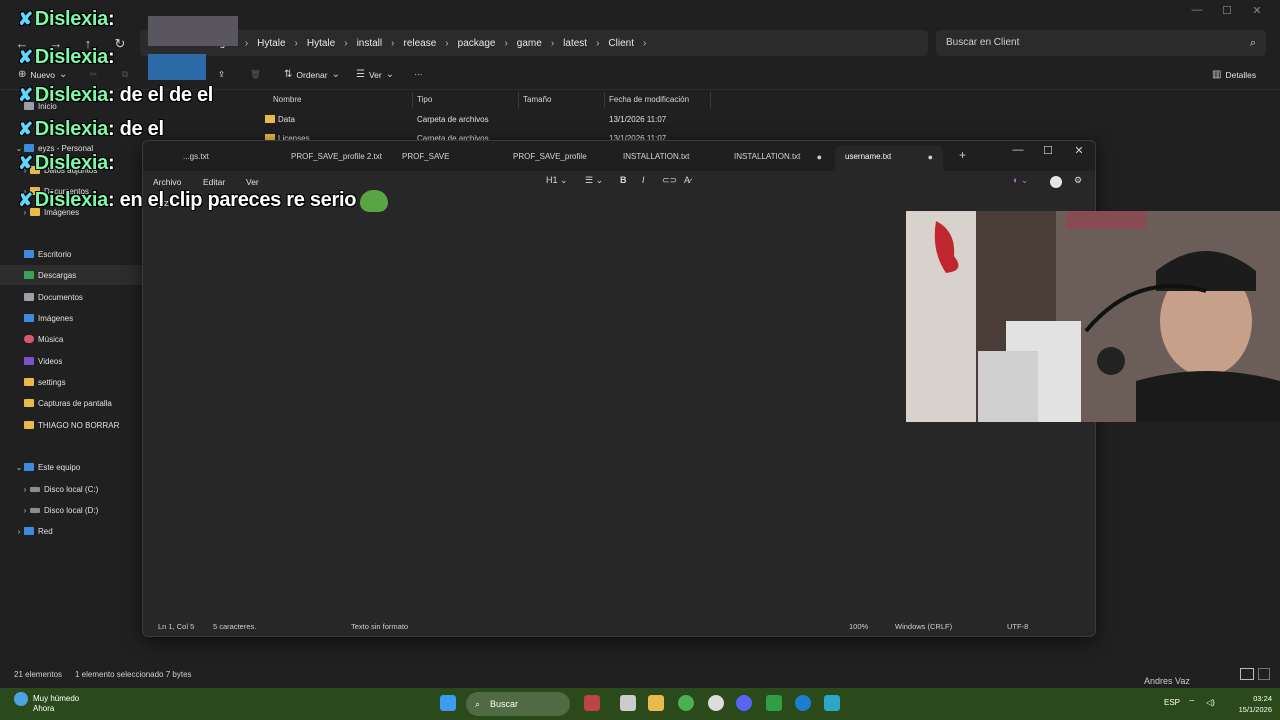 Image resolution: width=1280 pixels, height=720 pixels. Describe the element at coordinates (1172, 702) in the screenshot. I see `language-indicator: ESP` at that location.